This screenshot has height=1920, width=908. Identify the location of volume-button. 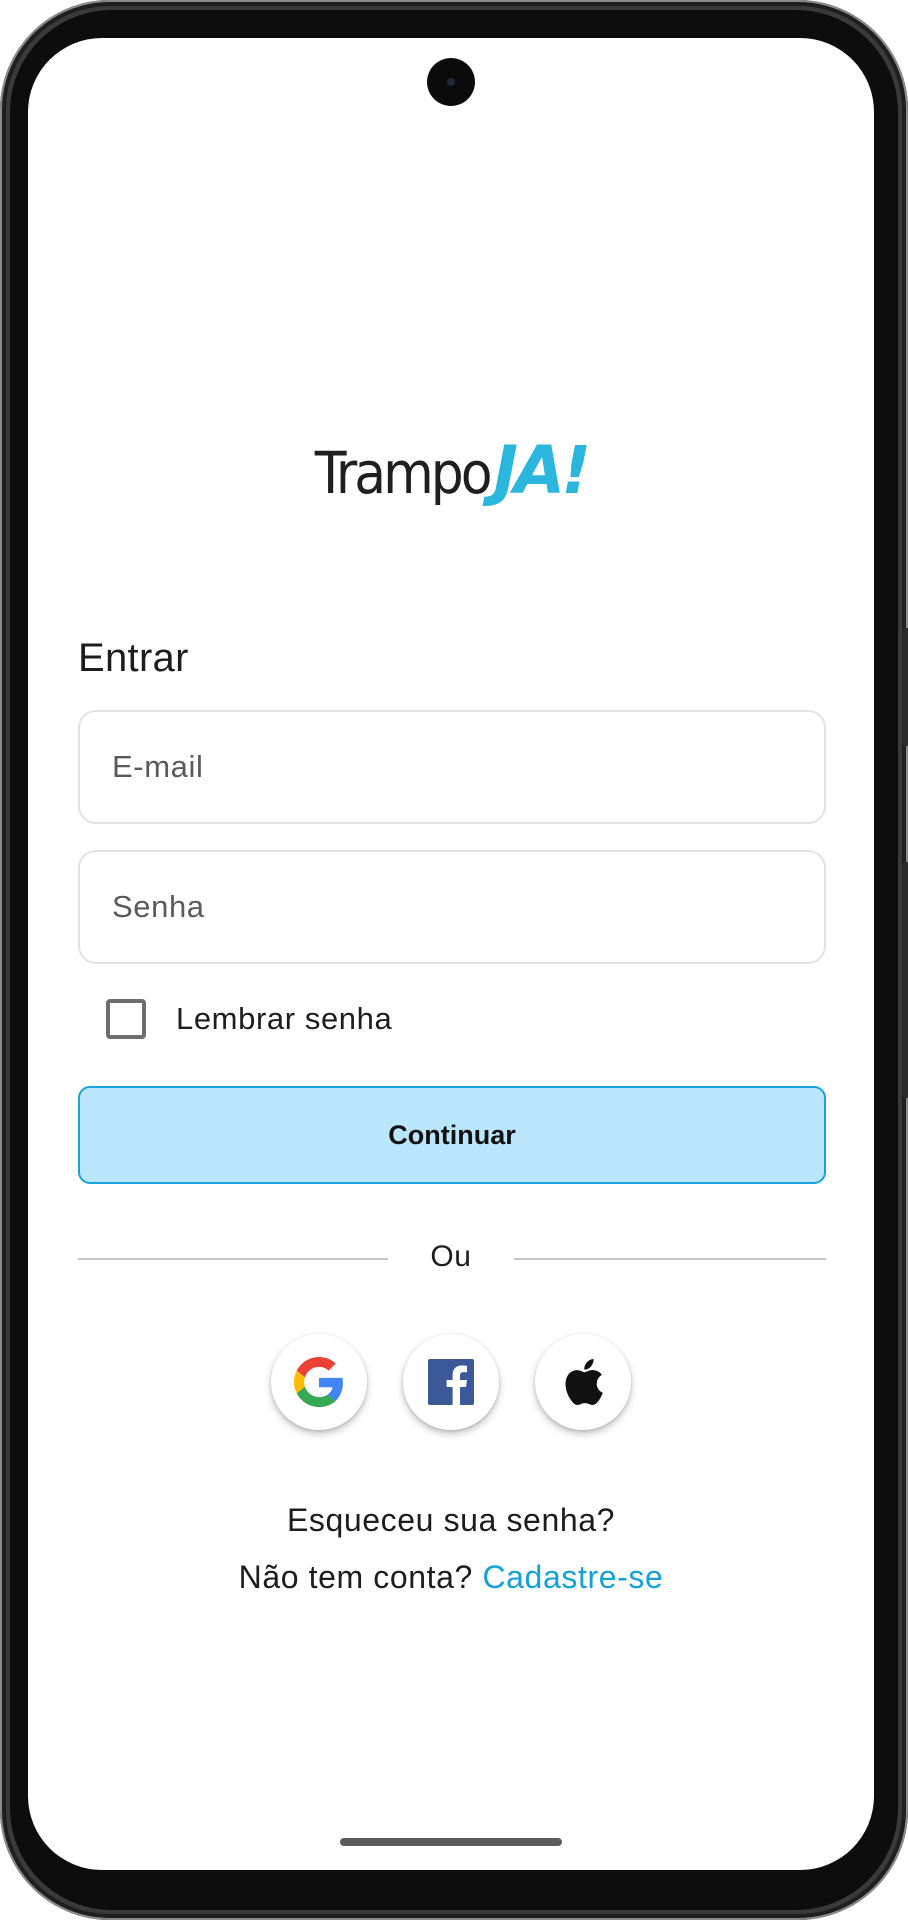
(905, 980).